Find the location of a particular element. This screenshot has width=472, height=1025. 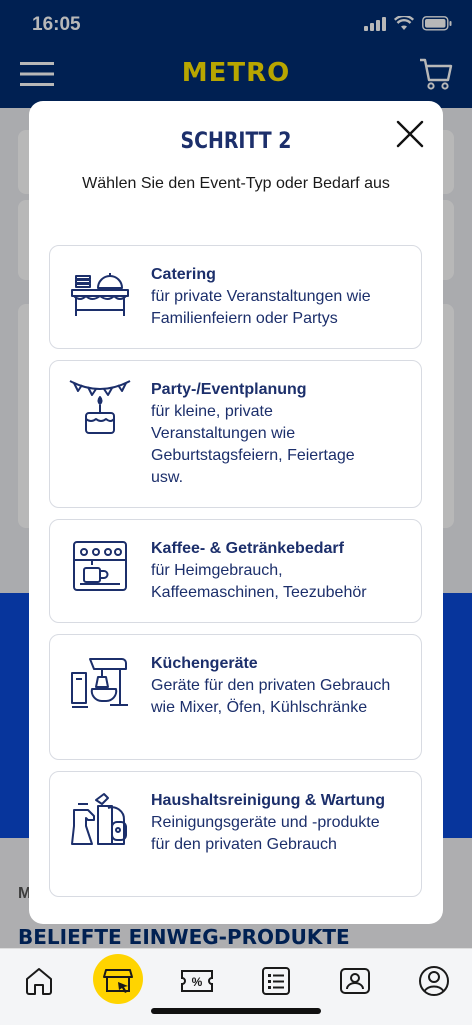

nav-card is located at coordinates (355, 981).